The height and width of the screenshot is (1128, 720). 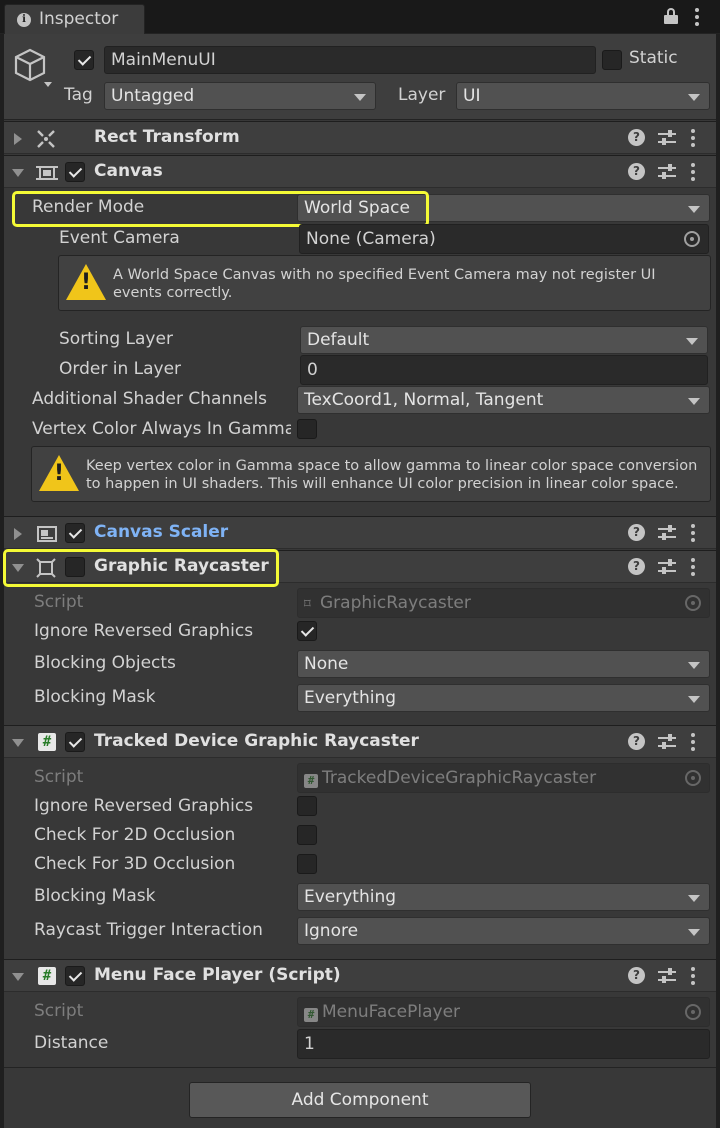 I want to click on component-title: Canvas Scaler, so click(x=161, y=532).